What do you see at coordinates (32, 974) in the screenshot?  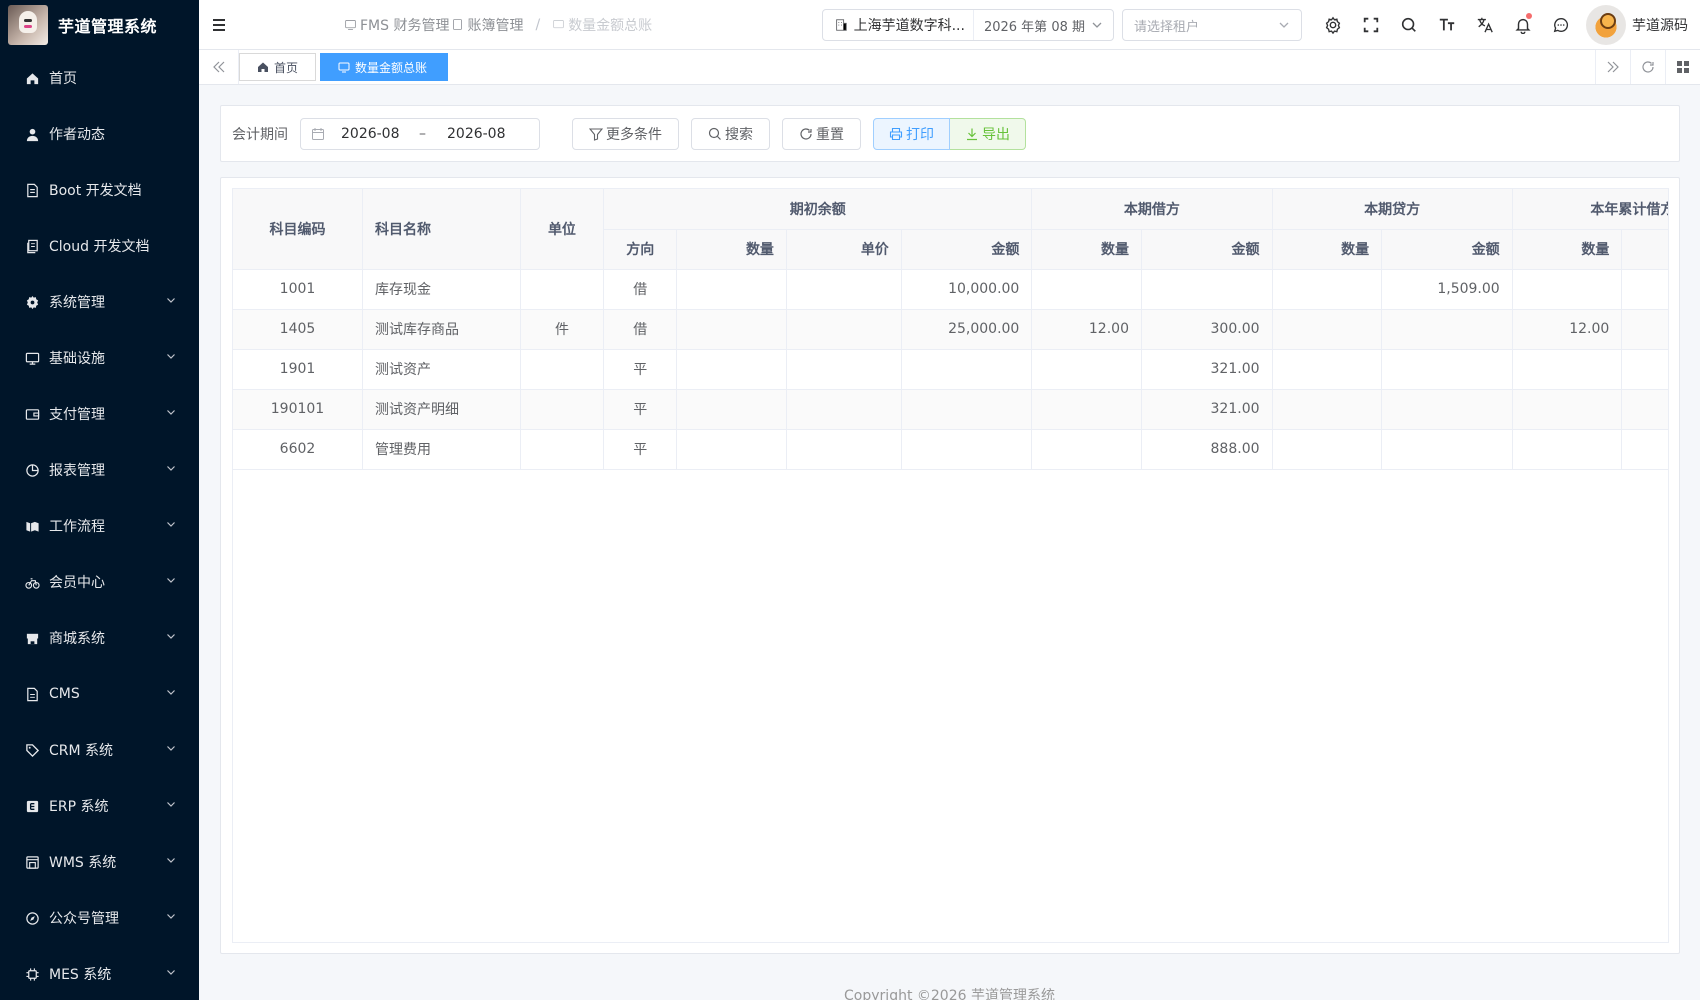 I see `chip-icon` at bounding box center [32, 974].